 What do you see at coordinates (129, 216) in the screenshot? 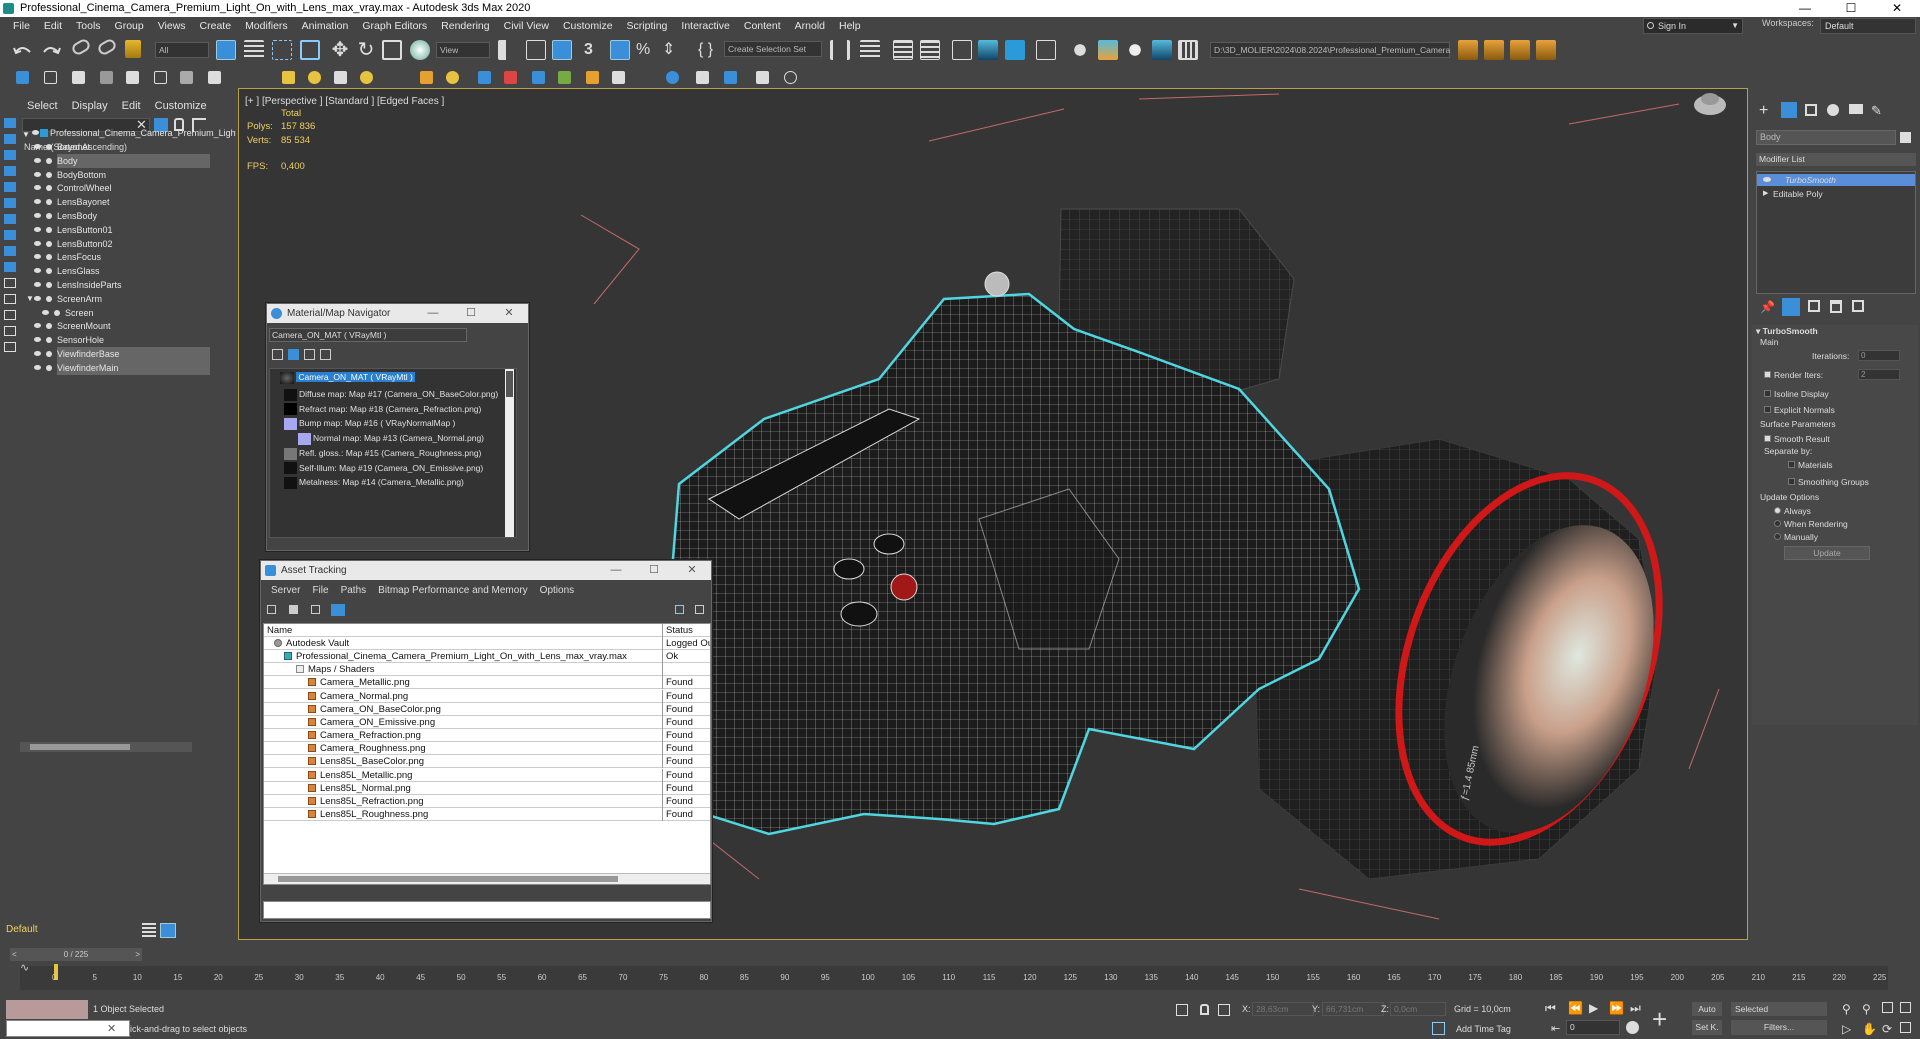
I see `scene-object-row: LensBody` at bounding box center [129, 216].